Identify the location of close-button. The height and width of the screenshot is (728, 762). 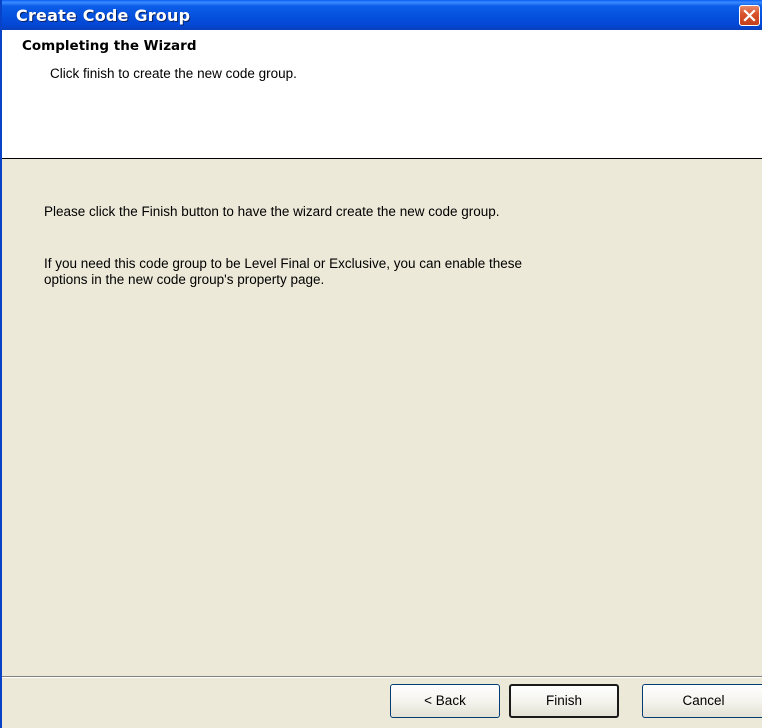
(749, 15).